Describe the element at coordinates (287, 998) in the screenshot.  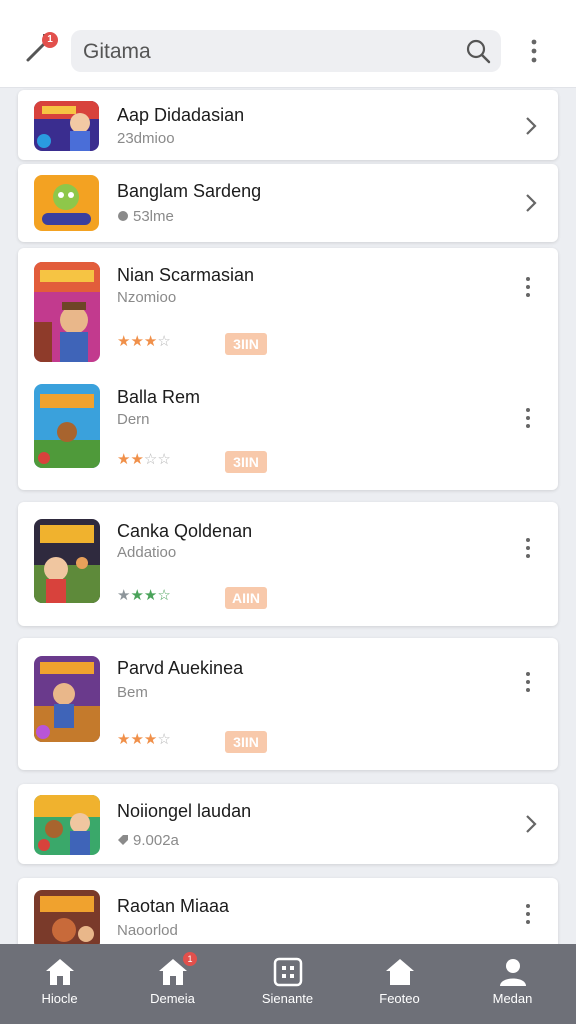
I see `nav-label: Sienante` at that location.